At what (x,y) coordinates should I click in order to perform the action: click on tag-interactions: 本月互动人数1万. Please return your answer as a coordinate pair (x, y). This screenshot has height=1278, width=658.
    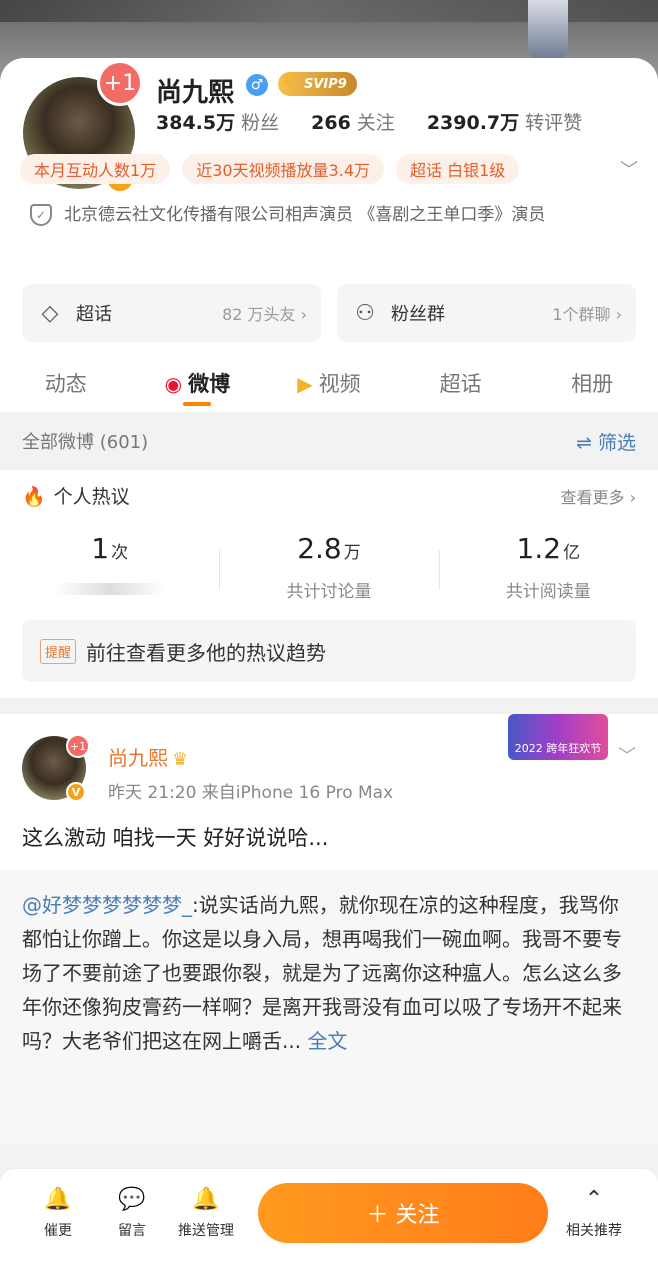
    Looking at the image, I should click on (95, 169).